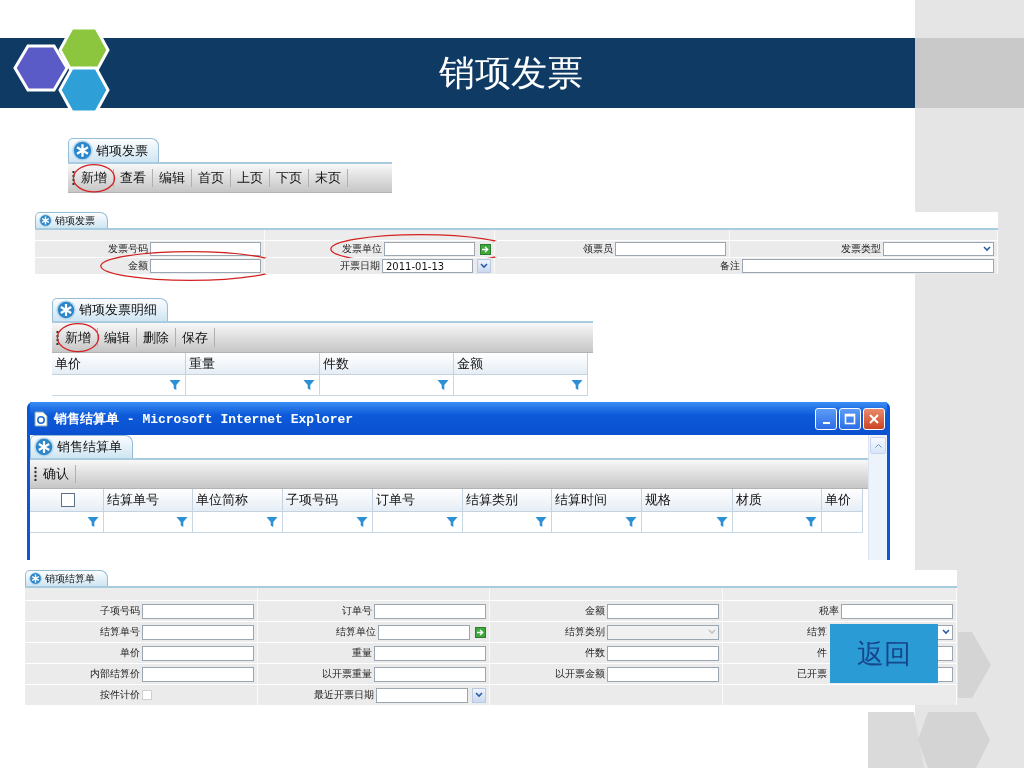 This screenshot has width=1024, height=768. Describe the element at coordinates (328, 178) in the screenshot. I see `toolbar-button: 末页` at that location.